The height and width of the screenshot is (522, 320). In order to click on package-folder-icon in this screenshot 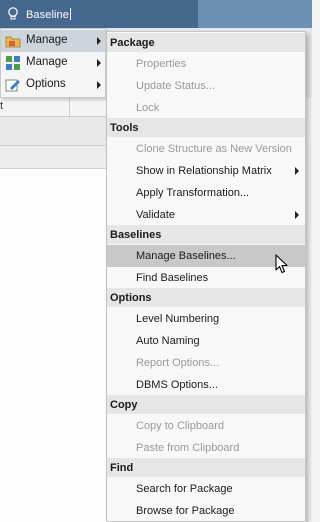, I will do `click(13, 42)`.